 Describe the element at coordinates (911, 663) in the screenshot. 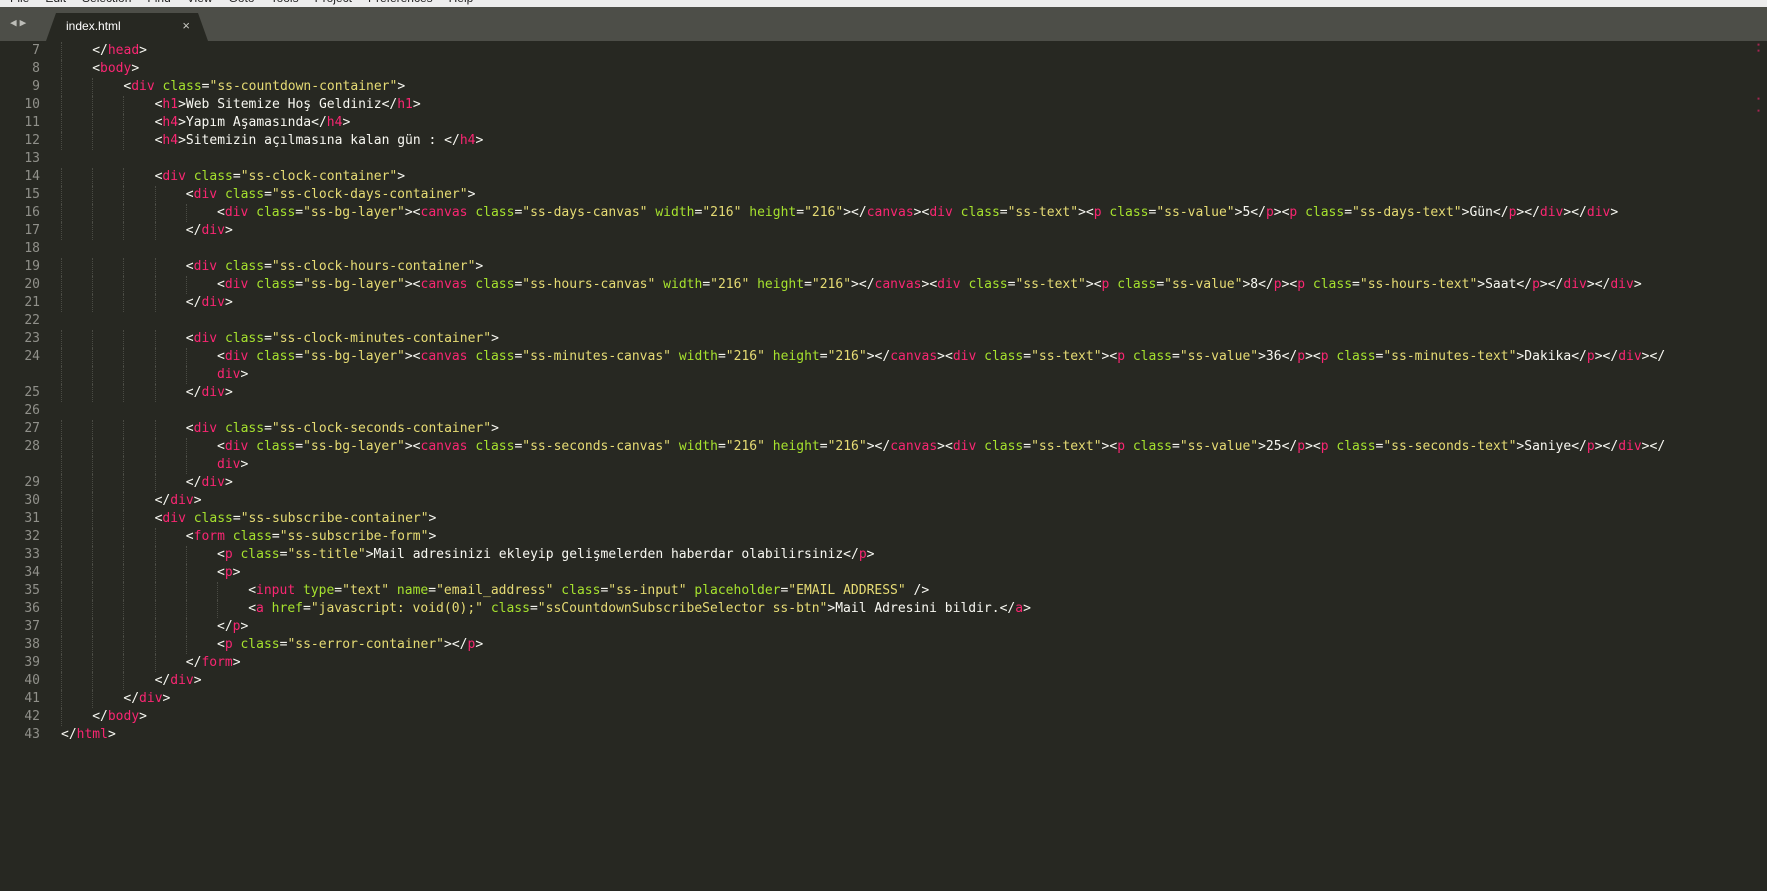

I see `code-line: </form>` at that location.